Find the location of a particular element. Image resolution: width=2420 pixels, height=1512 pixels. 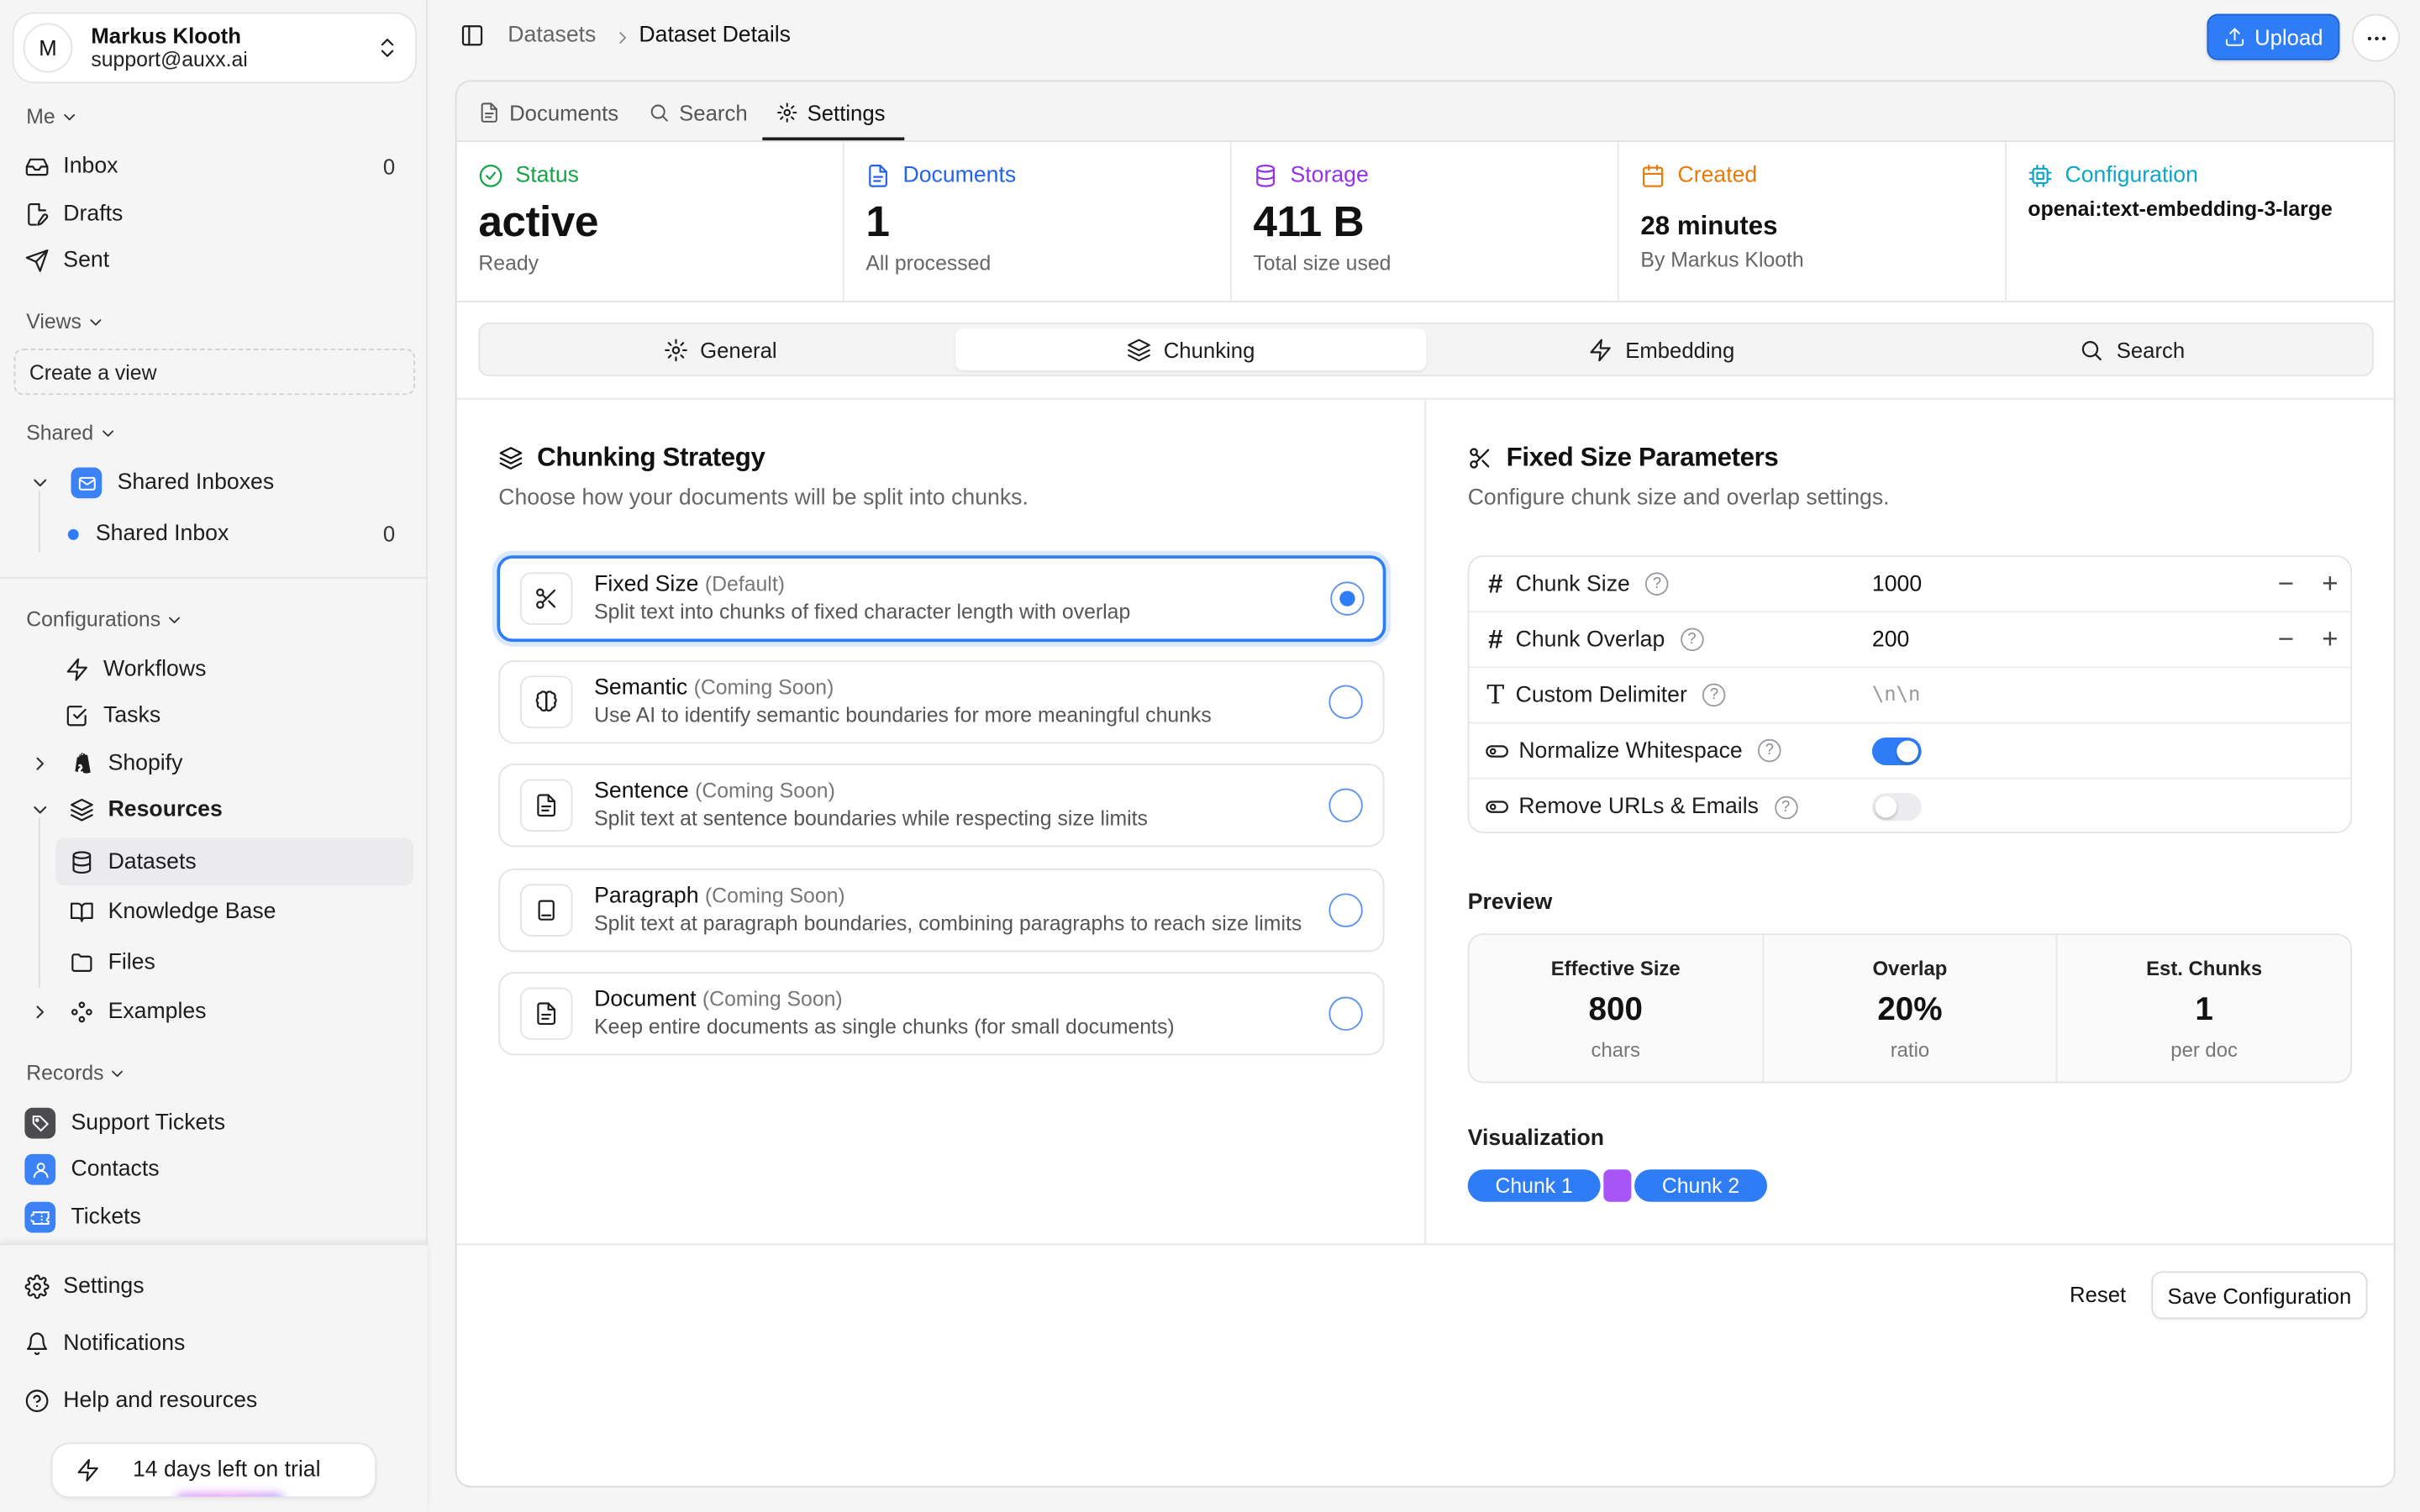

sidebar-item-tickets: Tickets is located at coordinates (218, 1216).